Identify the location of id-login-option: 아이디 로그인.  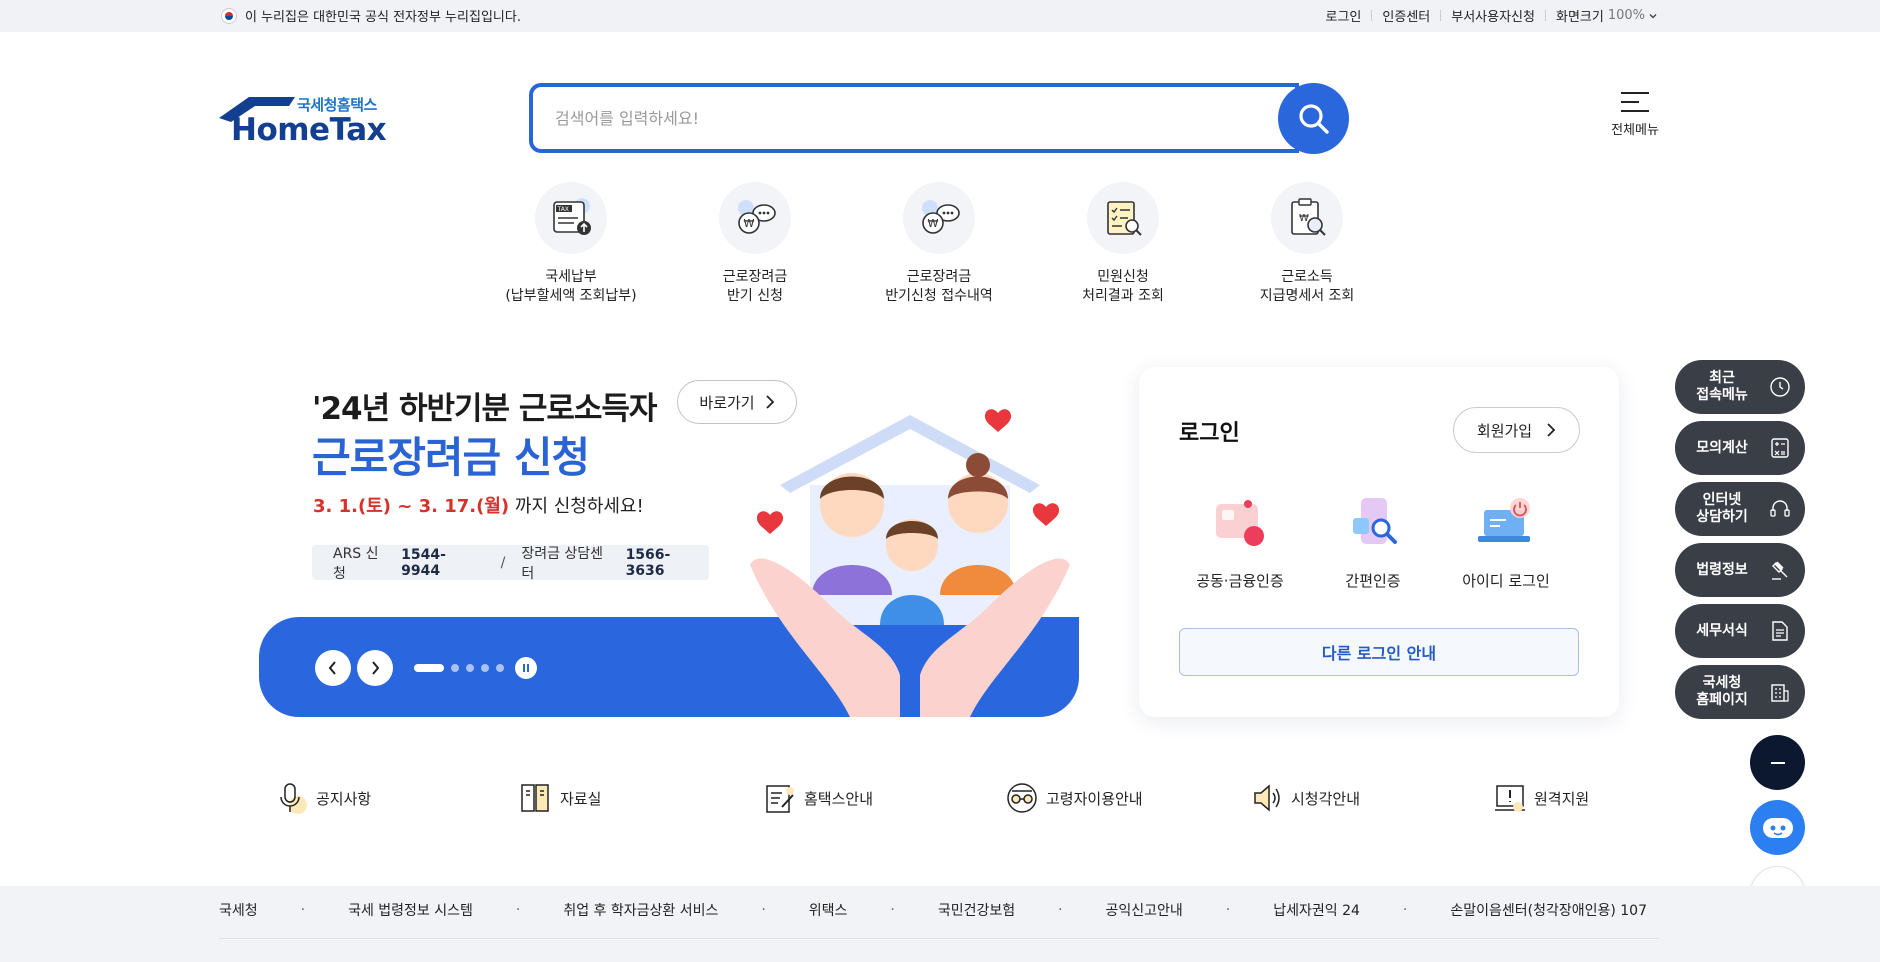
(1506, 542).